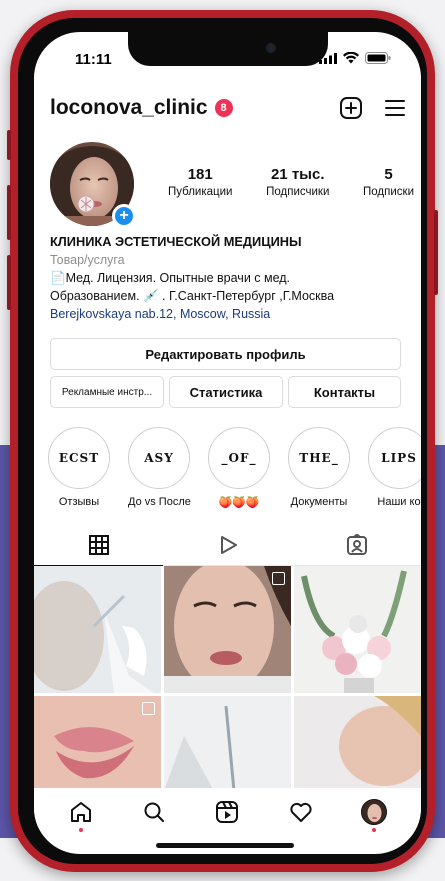  I want to click on highlight-label: До vs После, so click(159, 502).